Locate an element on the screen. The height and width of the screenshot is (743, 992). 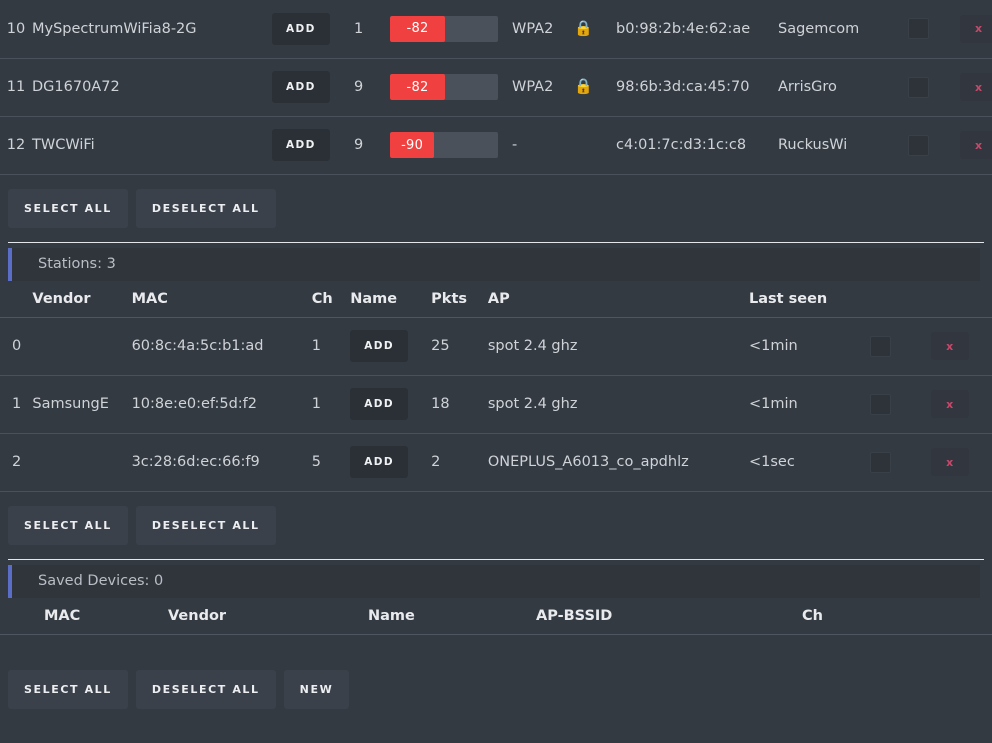
saved-new-button: NEW is located at coordinates (316, 689).